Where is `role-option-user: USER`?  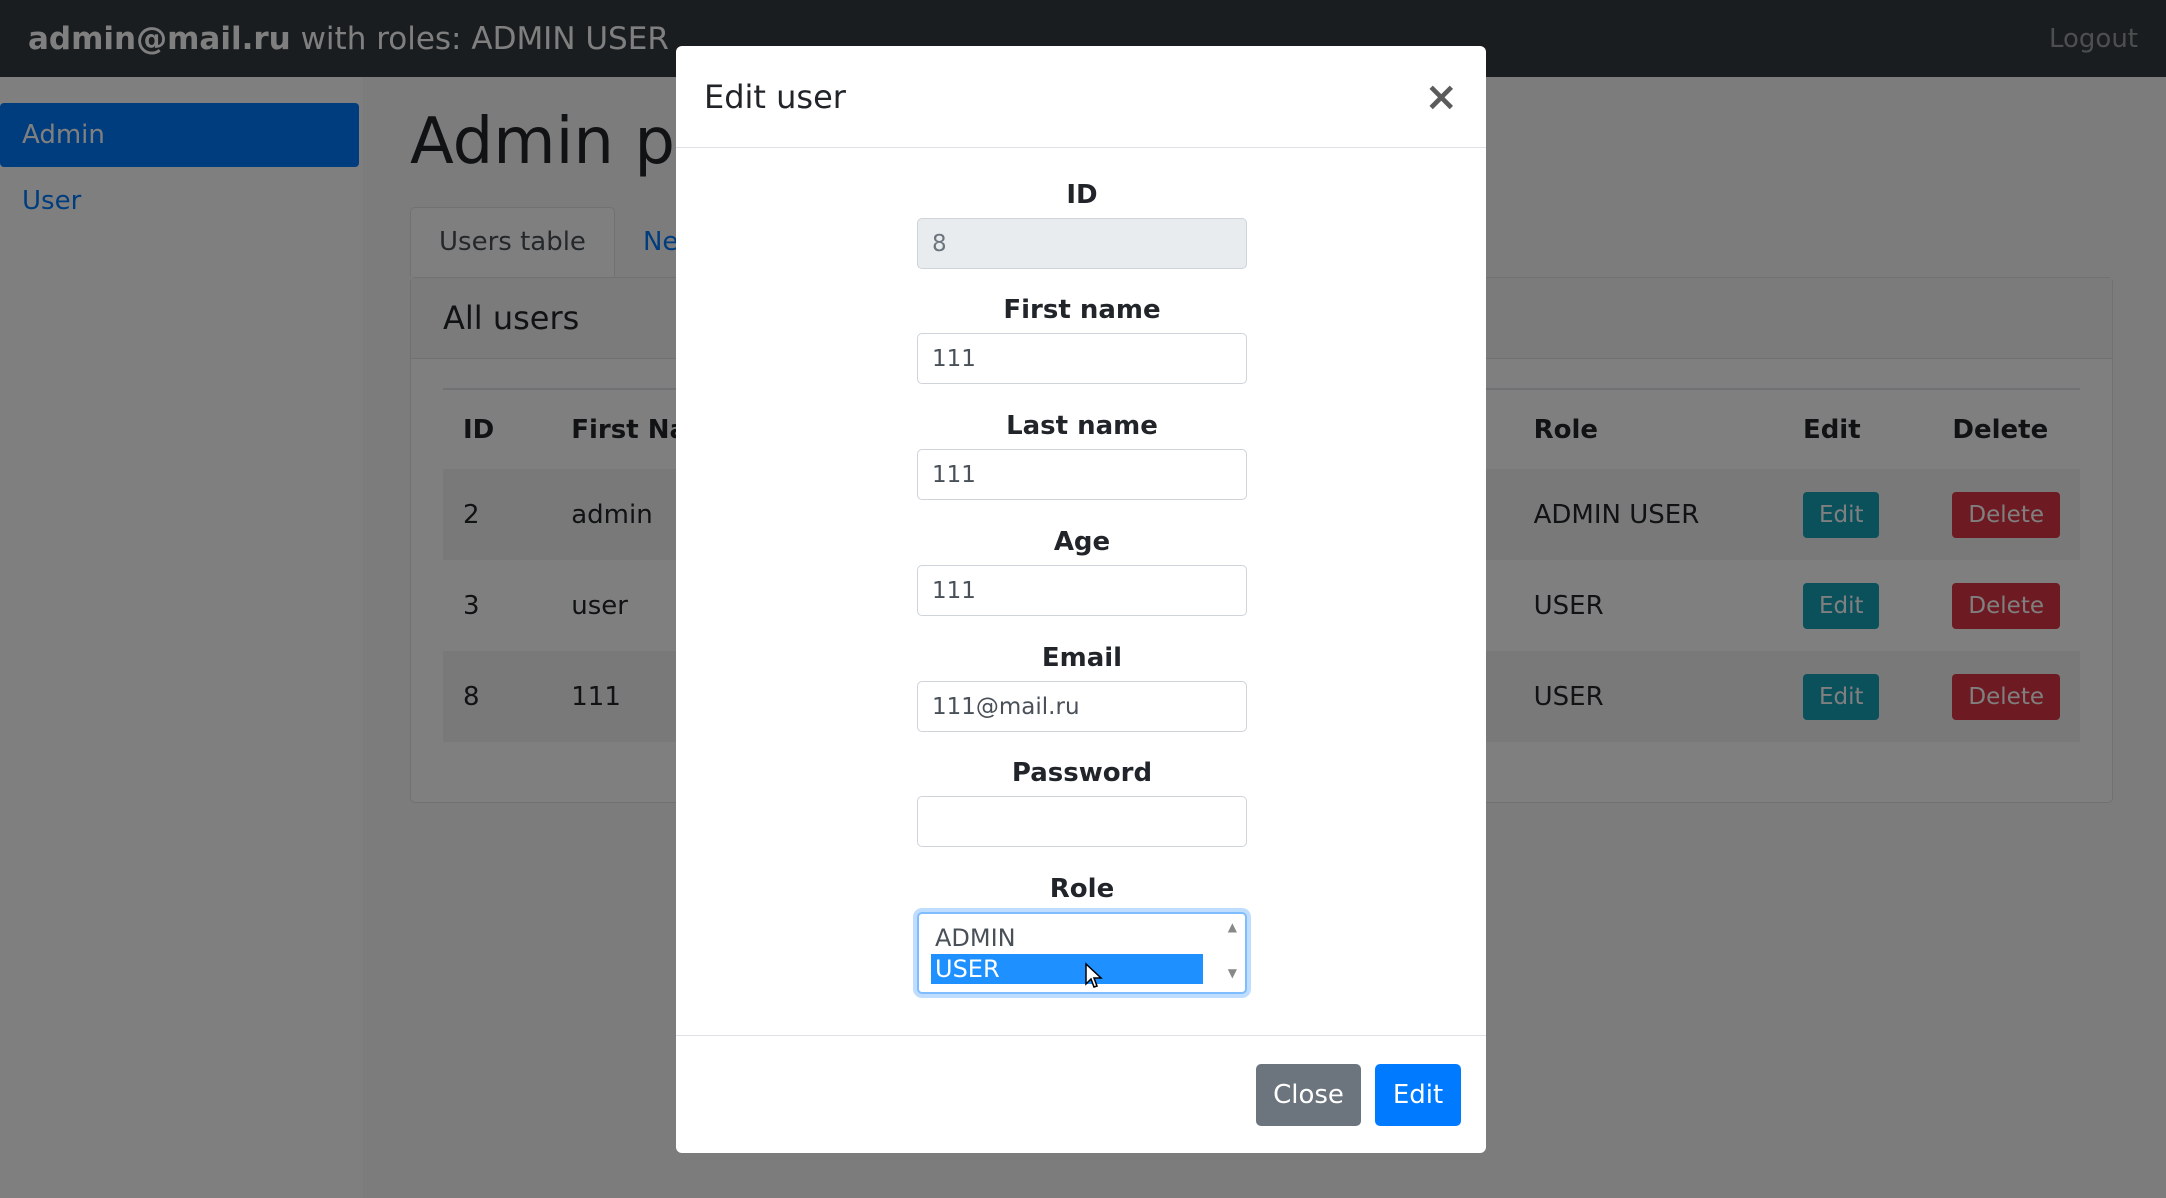
role-option-user: USER is located at coordinates (1067, 969).